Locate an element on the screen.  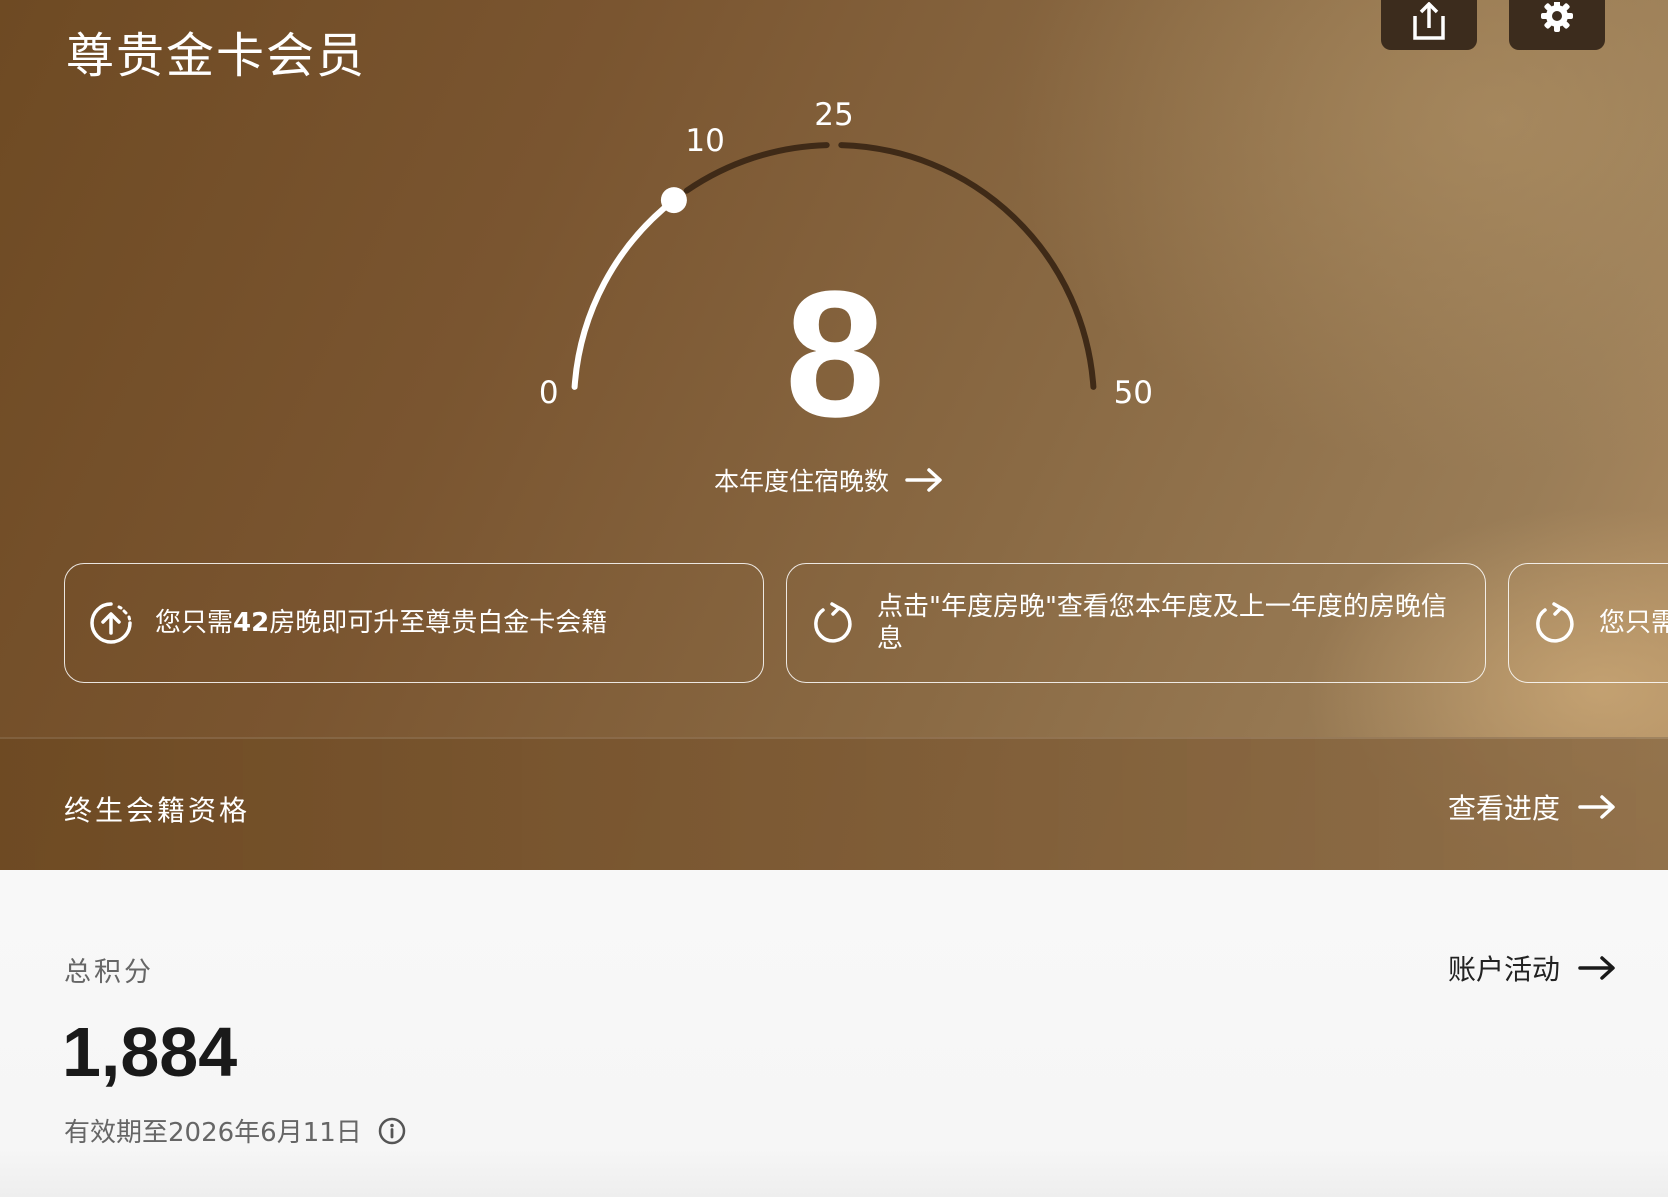
lifetime-status-row: 终生会籍资格 查看进度 is located at coordinates (834, 803).